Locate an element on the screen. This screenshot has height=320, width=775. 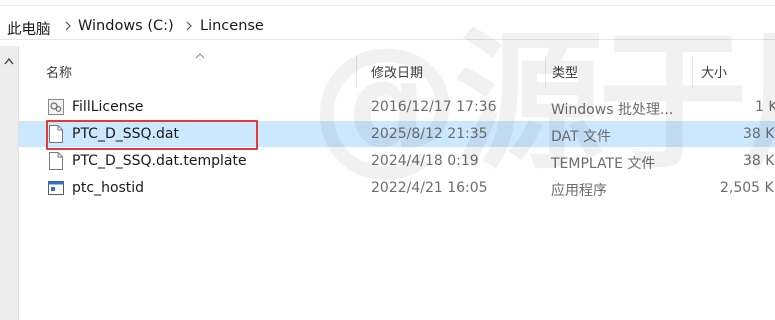
column-date: 修改日期 is located at coordinates (397, 71).